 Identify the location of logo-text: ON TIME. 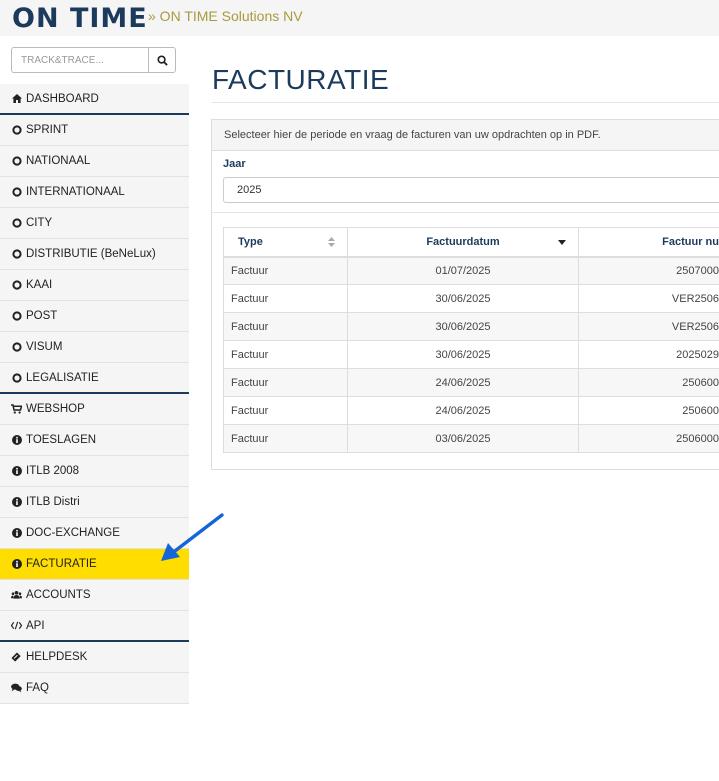
(80, 18).